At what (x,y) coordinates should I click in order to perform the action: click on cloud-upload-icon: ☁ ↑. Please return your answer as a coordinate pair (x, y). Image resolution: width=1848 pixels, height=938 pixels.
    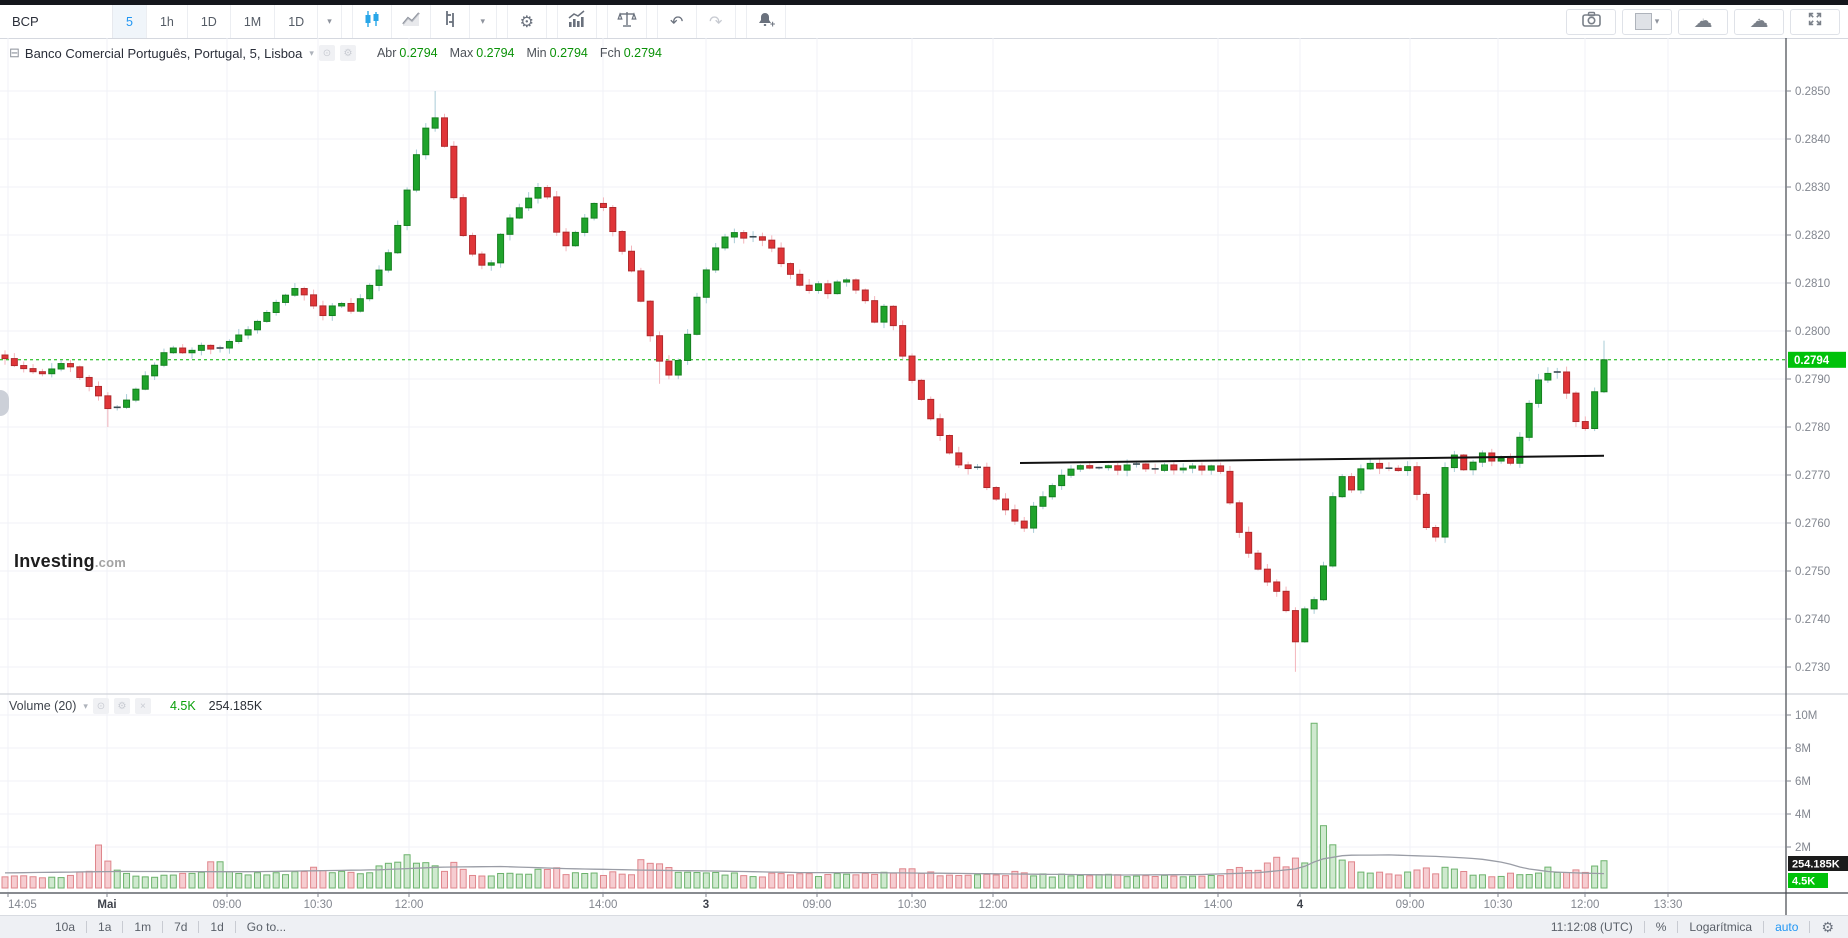
    Looking at the image, I should click on (1759, 21).